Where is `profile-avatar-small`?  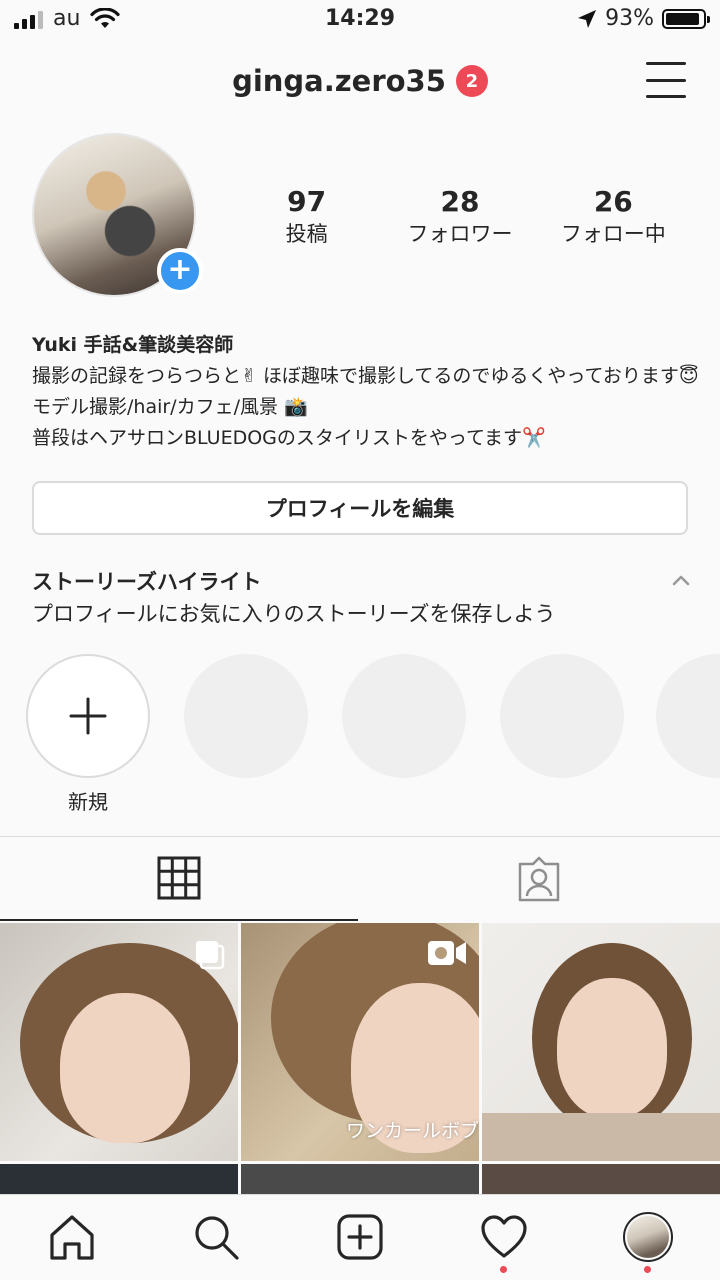
profile-avatar-small is located at coordinates (648, 1237).